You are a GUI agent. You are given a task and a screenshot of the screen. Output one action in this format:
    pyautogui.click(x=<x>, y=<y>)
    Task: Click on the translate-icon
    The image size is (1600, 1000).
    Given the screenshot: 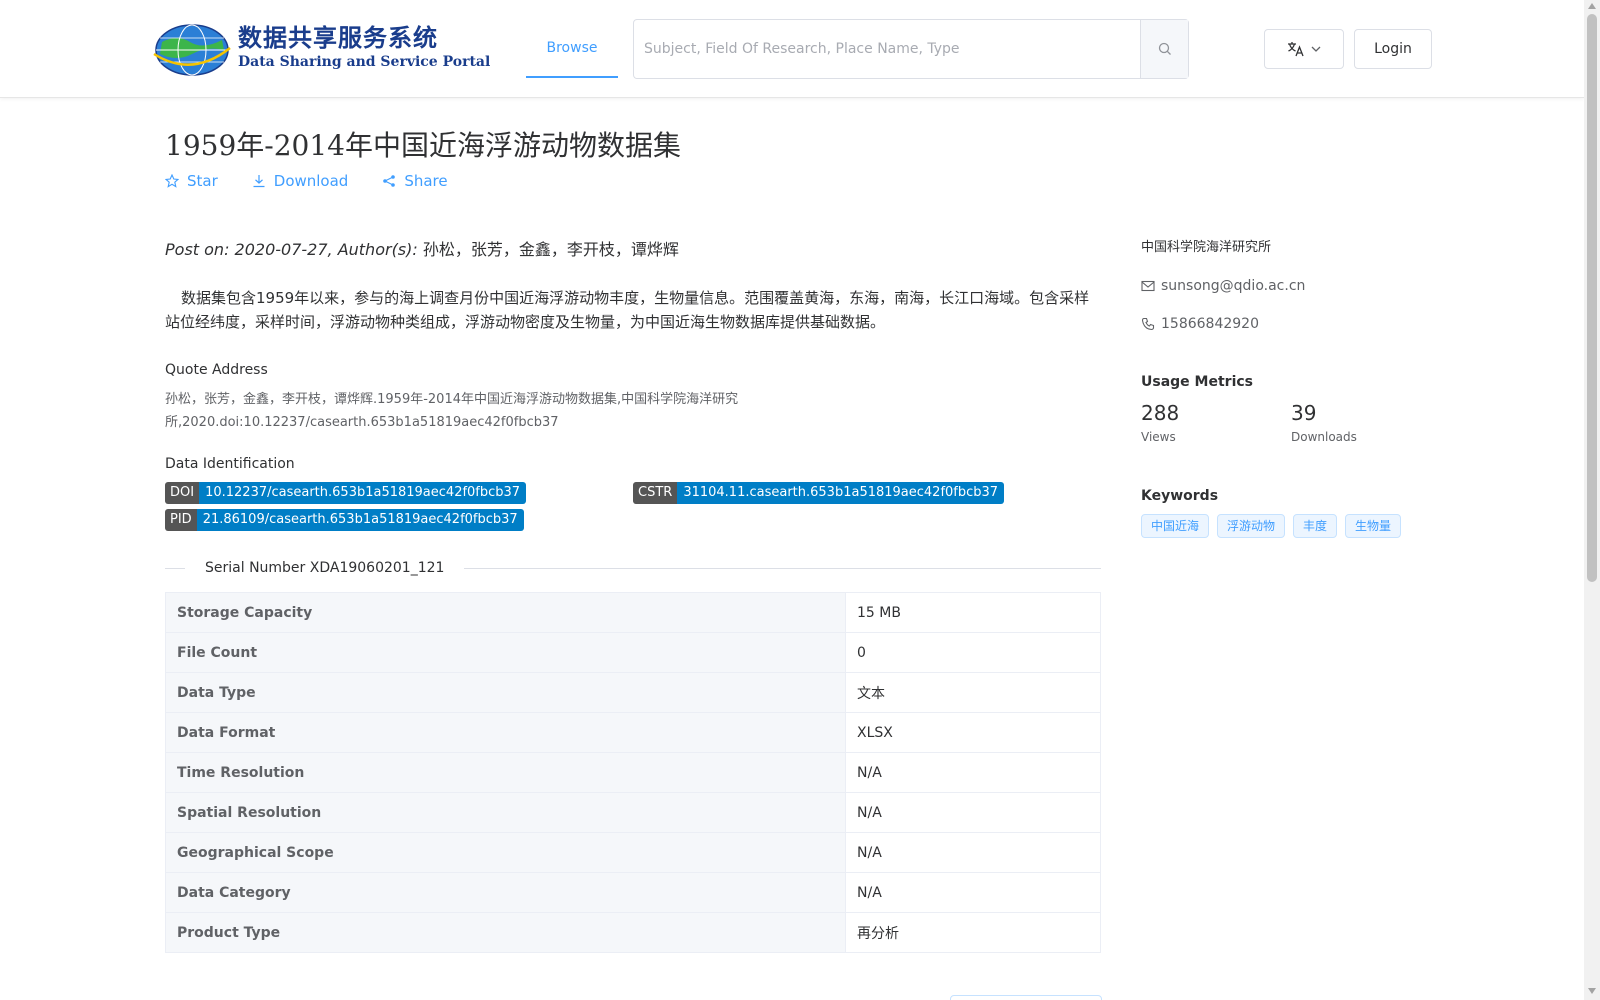 What is the action you would take?
    pyautogui.click(x=1296, y=49)
    